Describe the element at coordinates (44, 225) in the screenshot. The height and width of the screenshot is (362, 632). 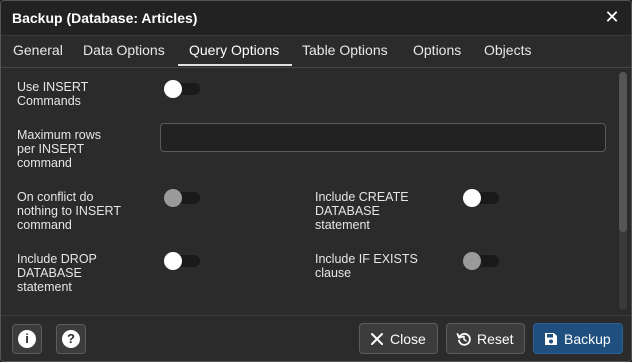
I see `on-conflict-label-line3: command` at that location.